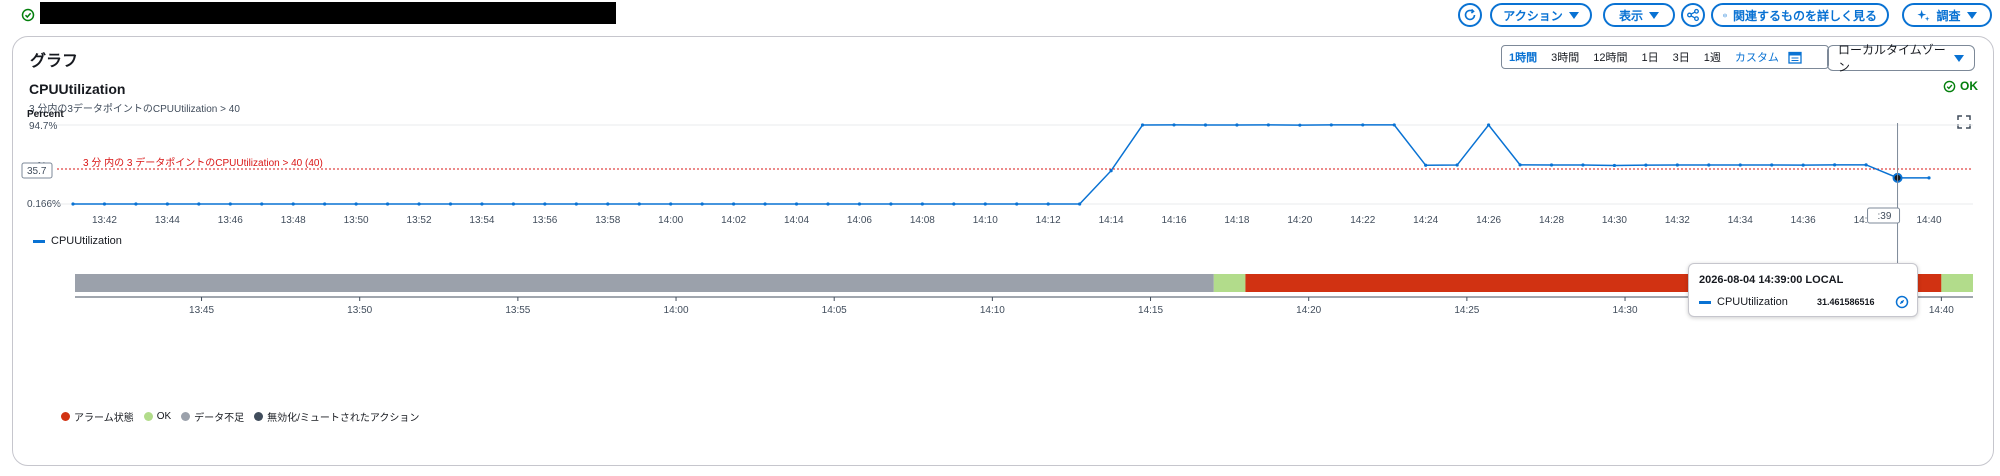 This screenshot has width=2000, height=476. I want to click on refresh-icon, so click(1470, 14).